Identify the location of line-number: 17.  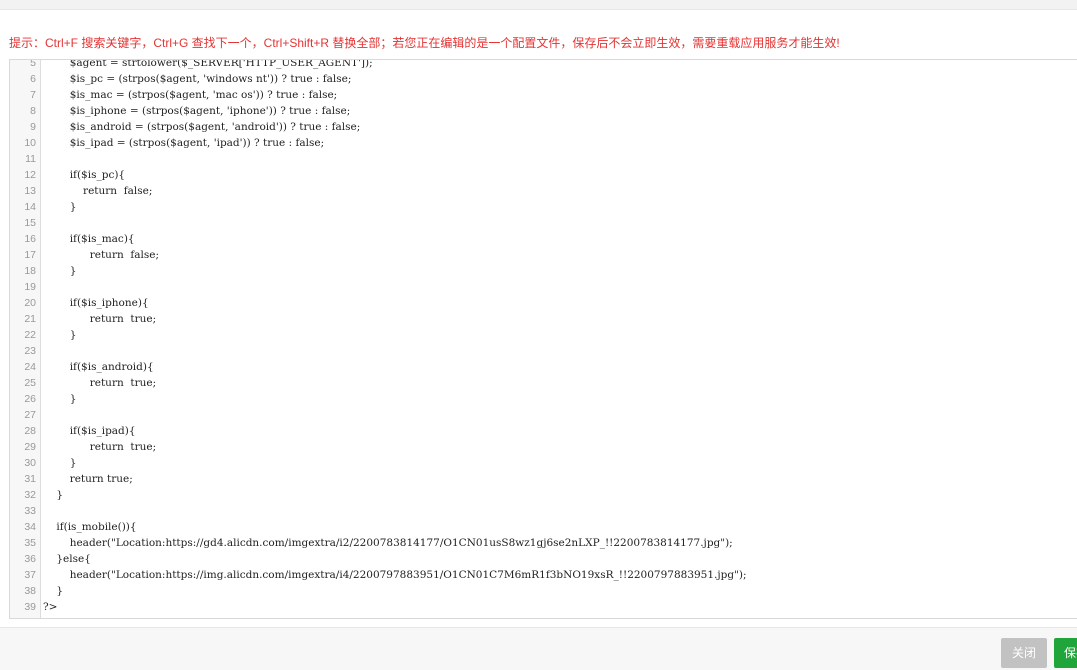
(30, 255).